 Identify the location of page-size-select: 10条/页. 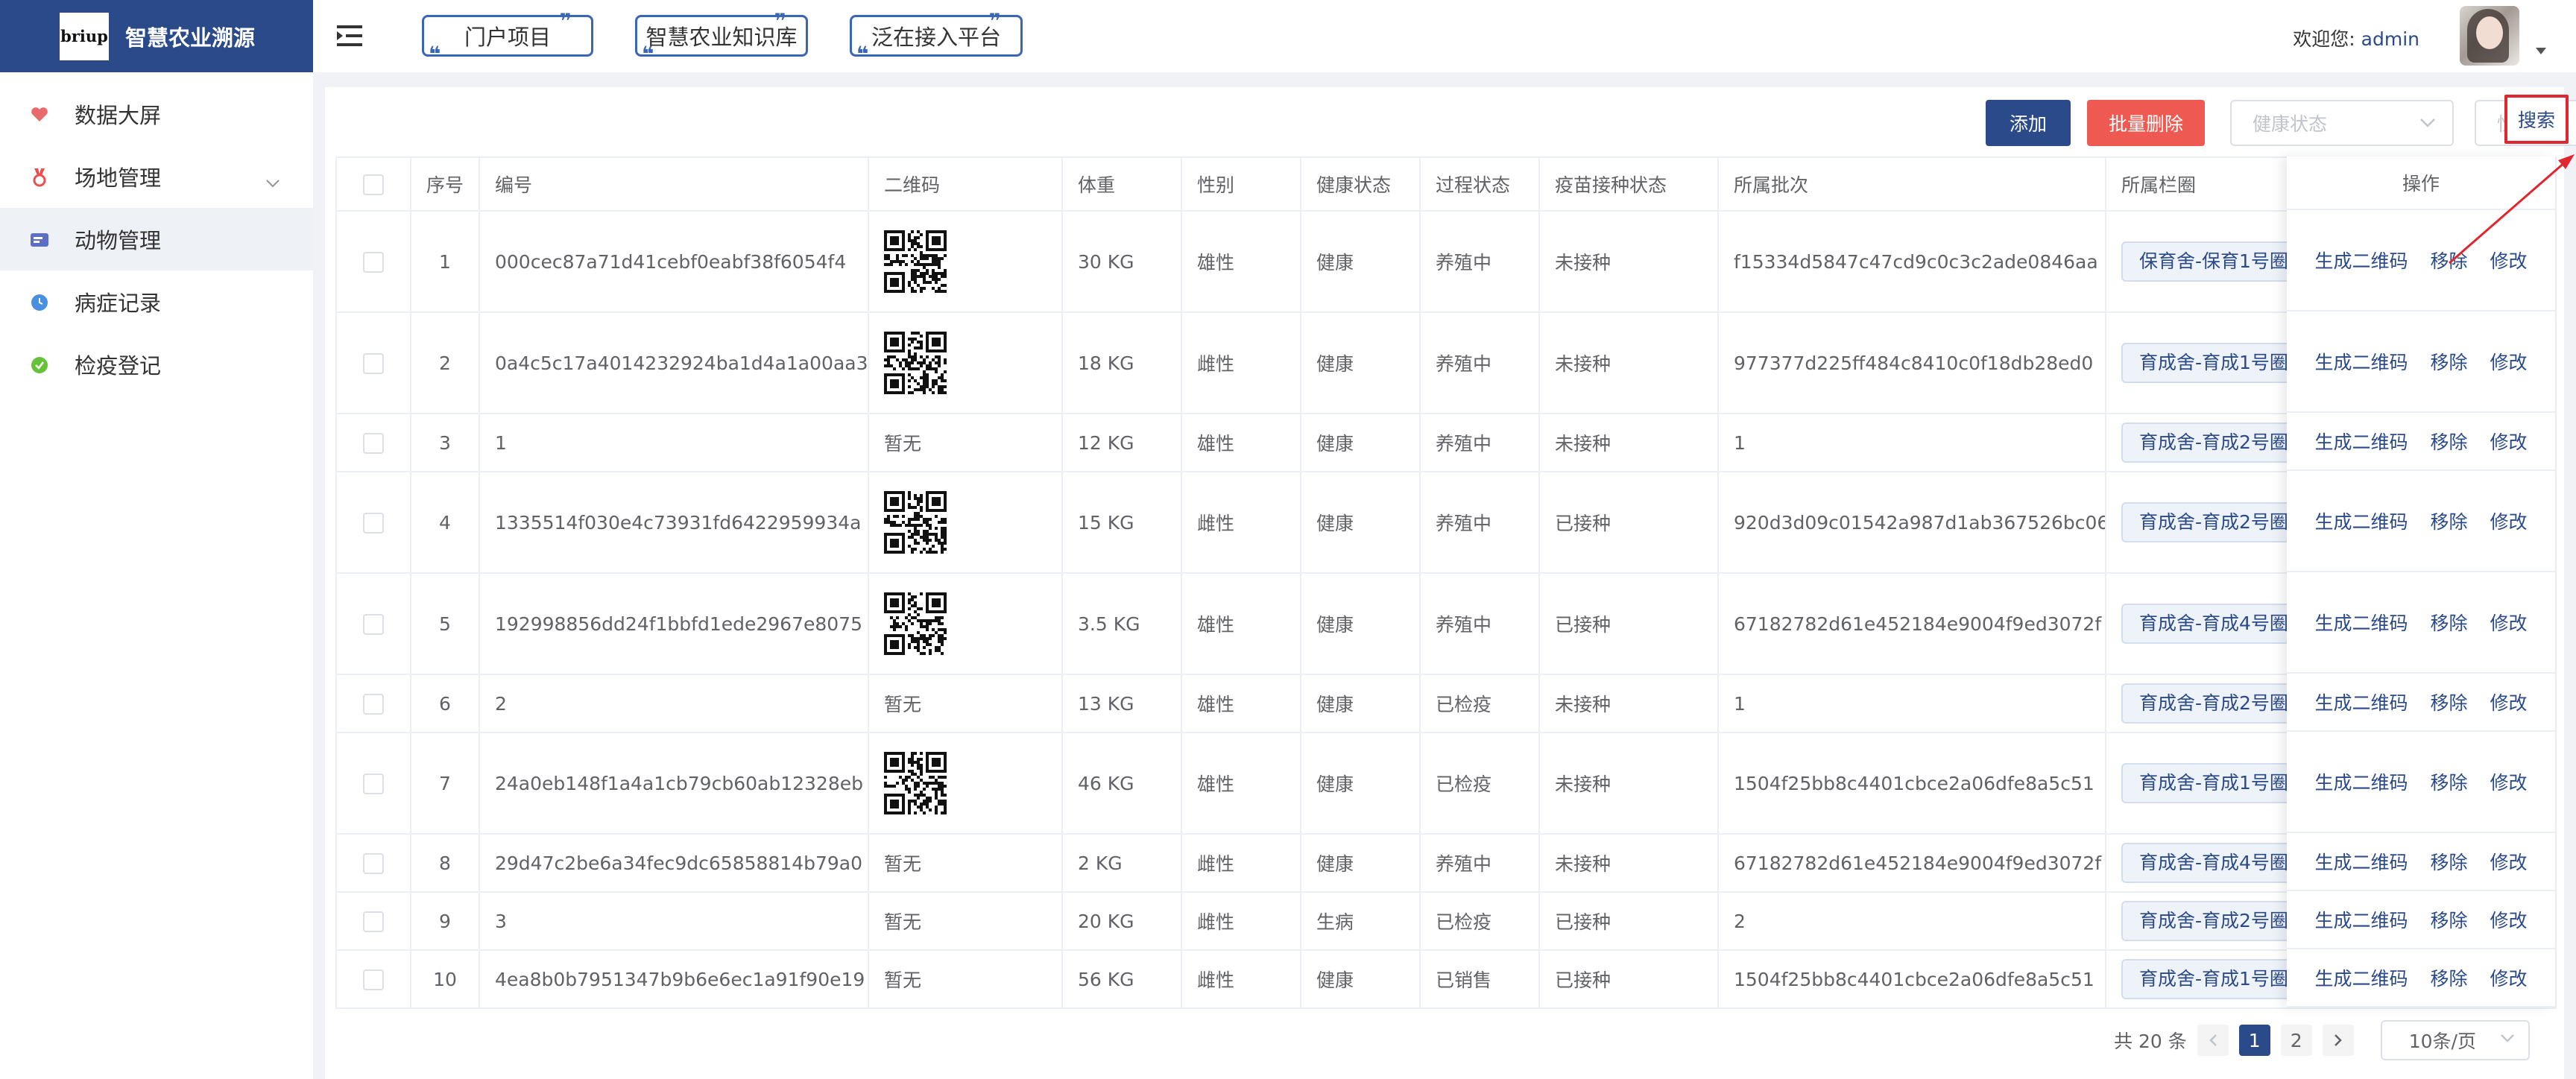
(2455, 1040).